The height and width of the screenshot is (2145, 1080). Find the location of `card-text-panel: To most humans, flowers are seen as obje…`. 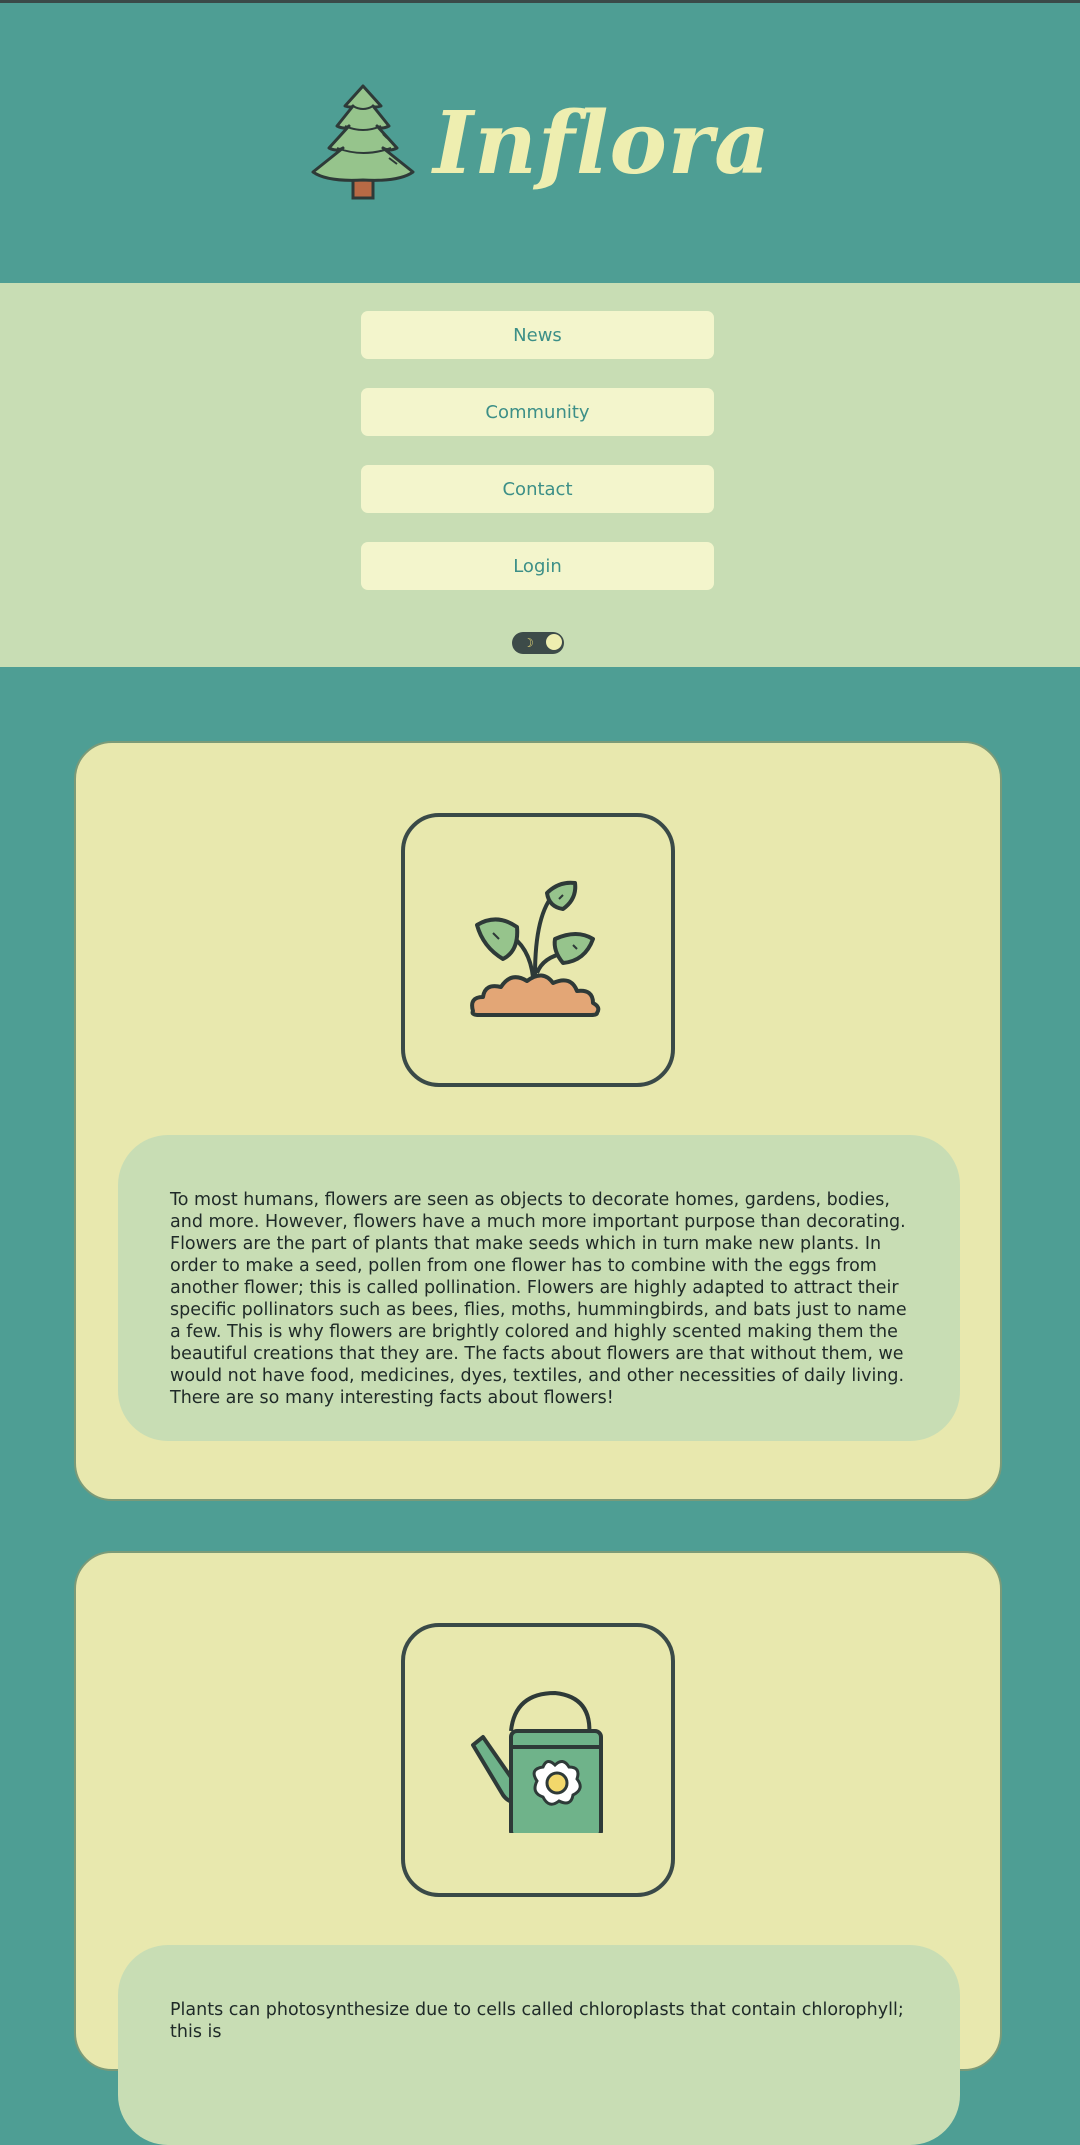

card-text-panel: To most humans, flowers are seen as obje… is located at coordinates (539, 1288).